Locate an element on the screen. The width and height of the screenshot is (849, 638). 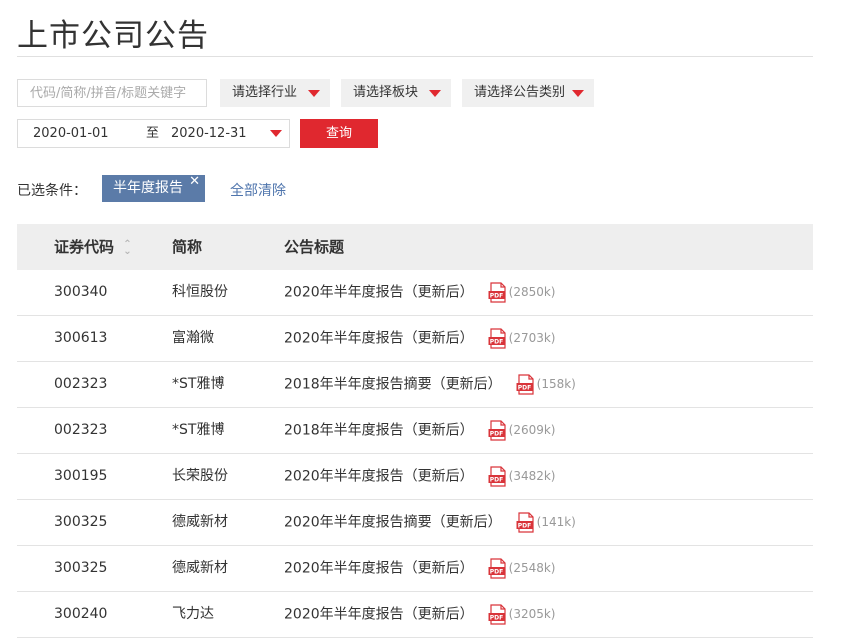
announcement-cell: 2020年半年度报告（更新后） PDF (3482k) is located at coordinates (420, 477).